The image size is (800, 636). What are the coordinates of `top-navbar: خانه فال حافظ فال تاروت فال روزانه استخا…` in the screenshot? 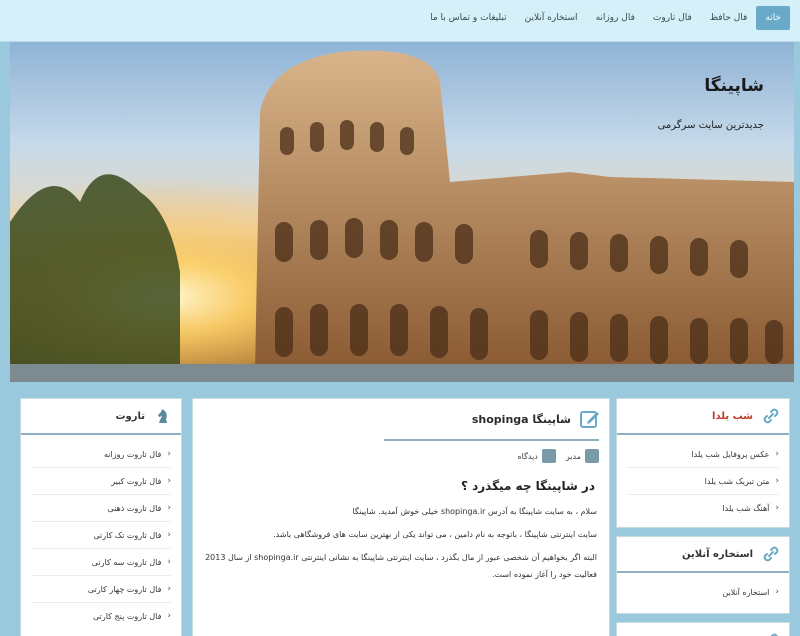 It's located at (400, 21).